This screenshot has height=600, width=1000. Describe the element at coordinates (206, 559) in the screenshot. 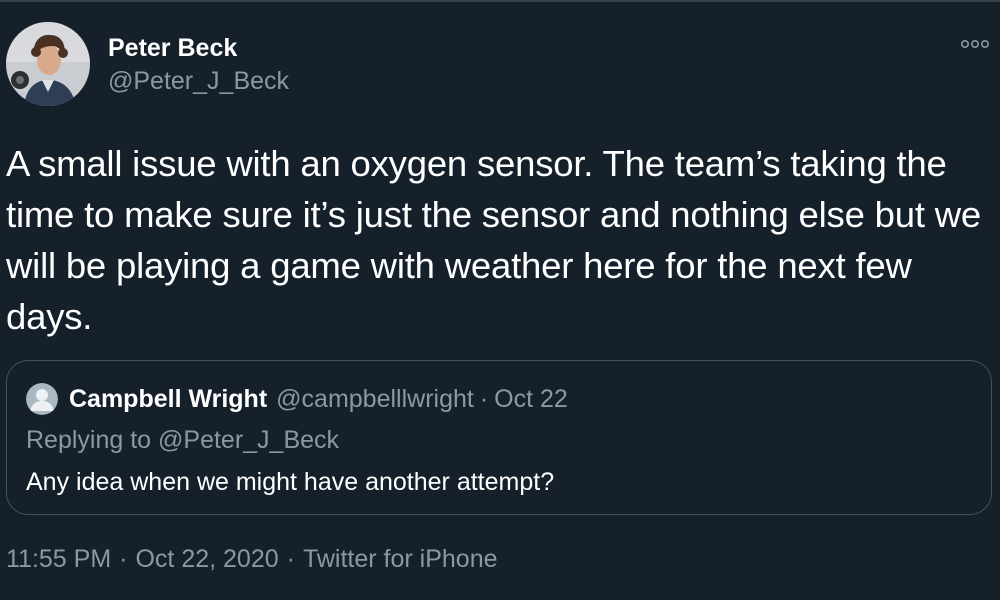

I see `tweet-date: Oct 22, 2020` at that location.